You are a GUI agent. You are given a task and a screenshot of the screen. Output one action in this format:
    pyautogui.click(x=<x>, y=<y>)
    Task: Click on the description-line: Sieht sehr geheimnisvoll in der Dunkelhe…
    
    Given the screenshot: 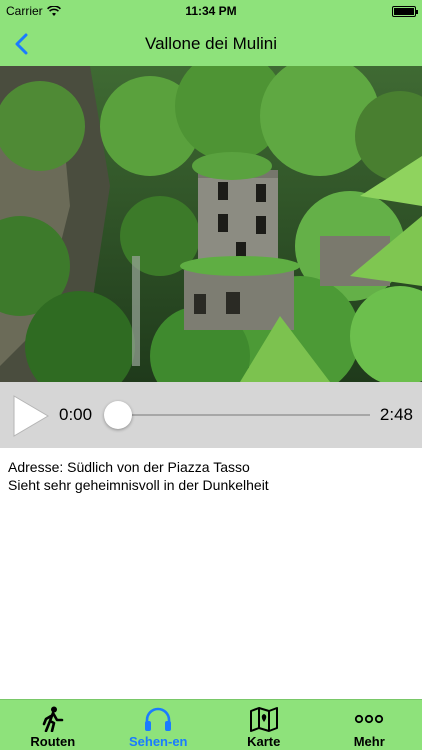 What is the action you would take?
    pyautogui.click(x=138, y=485)
    